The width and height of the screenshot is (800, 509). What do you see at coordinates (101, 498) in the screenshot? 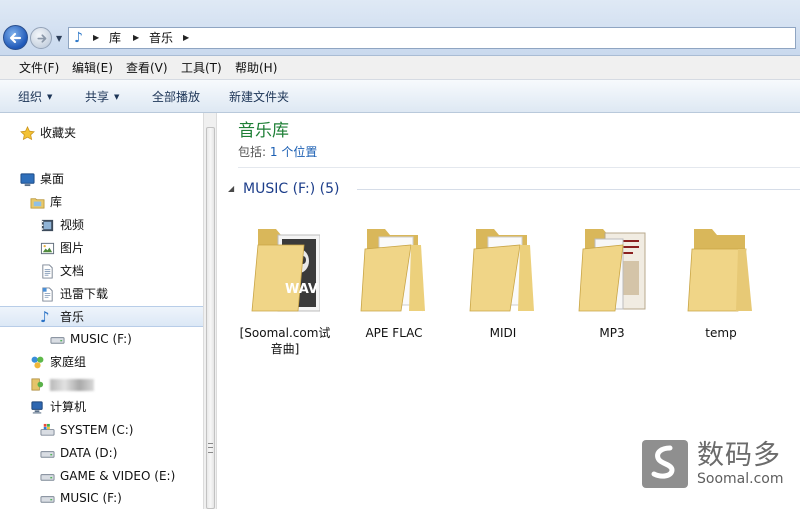
I see `nav-item-drive-f: MUSIC (F:)` at bounding box center [101, 498].